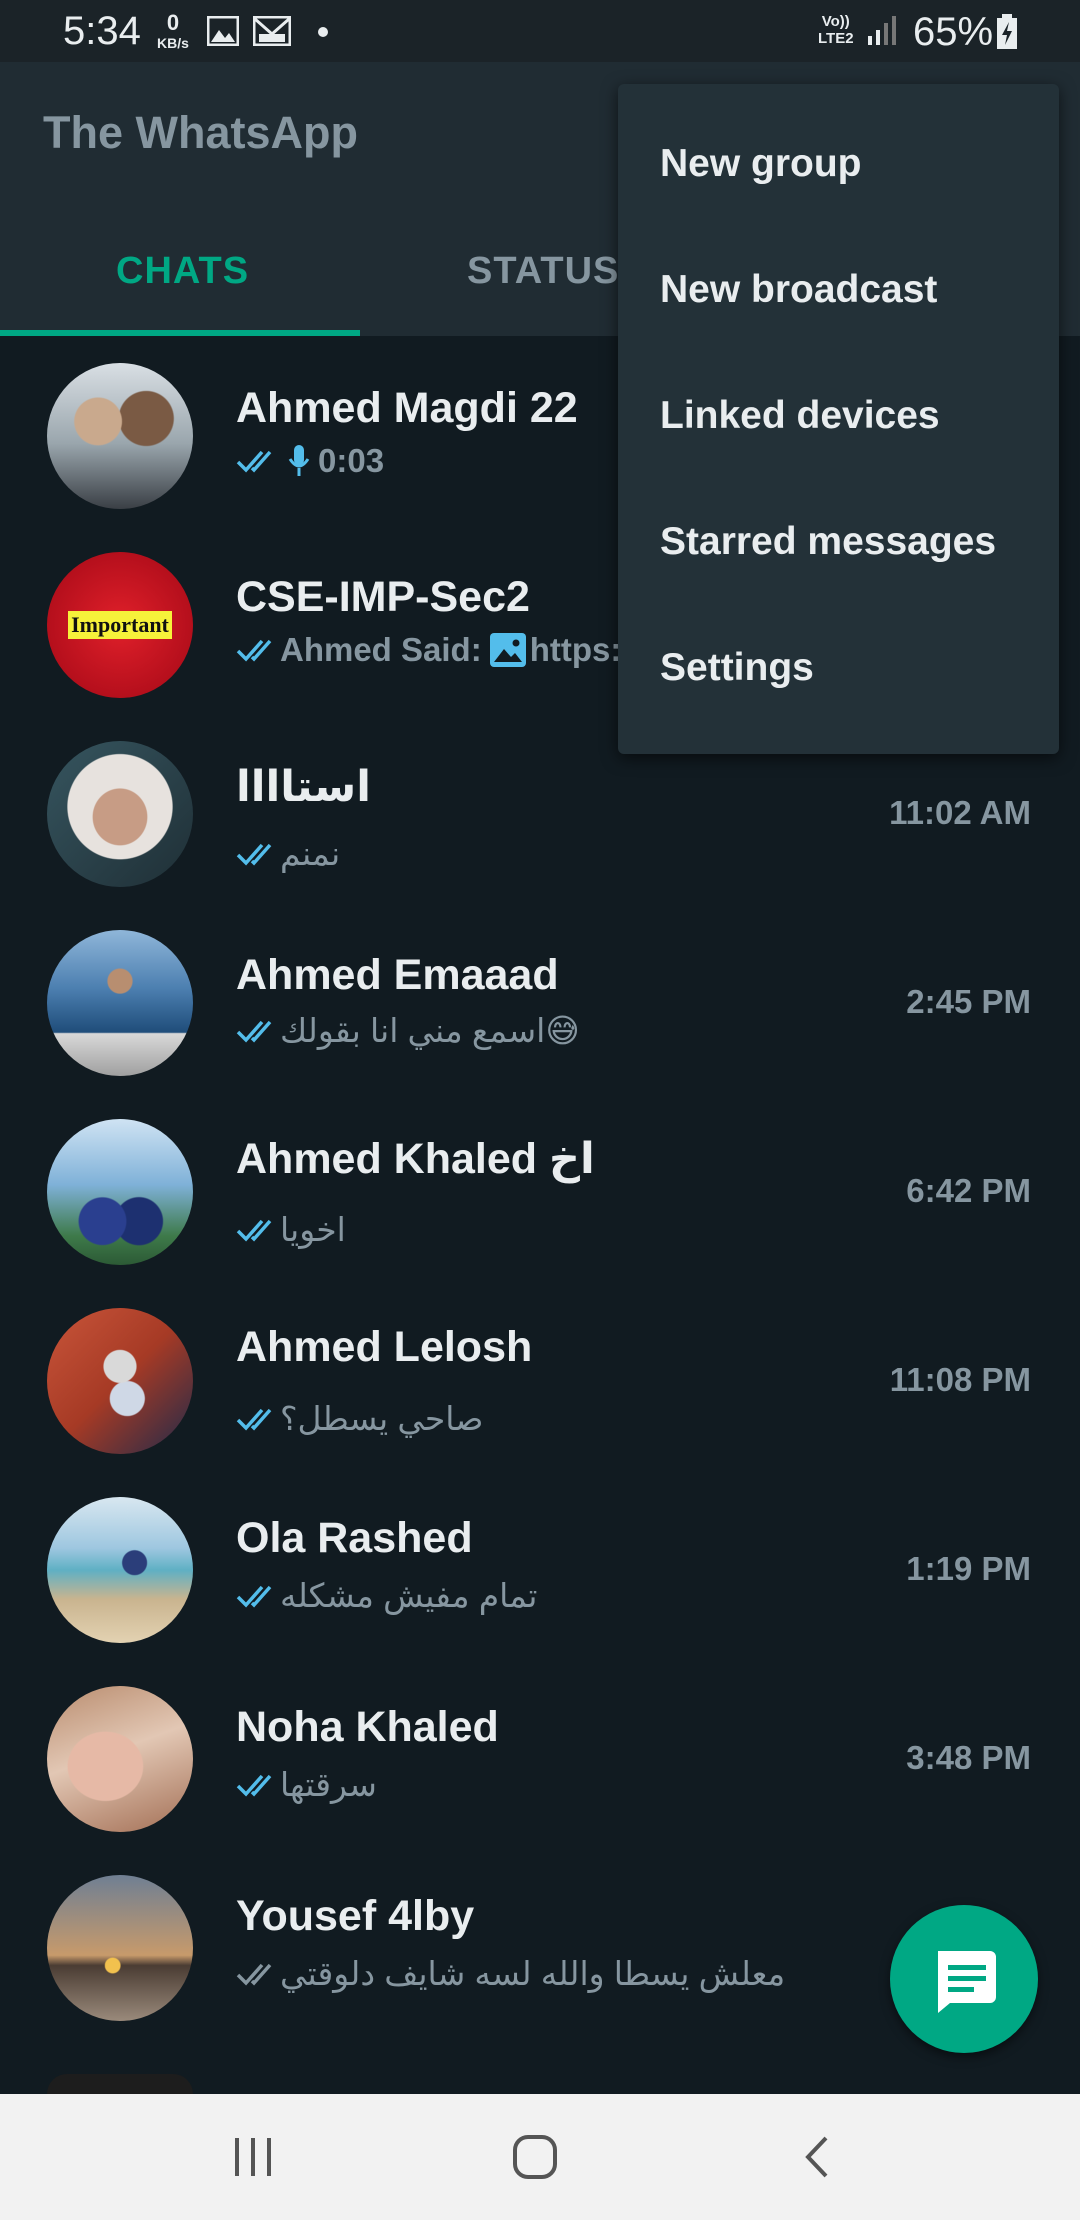  What do you see at coordinates (761, 164) in the screenshot?
I see `menu-item-new-group: New group` at bounding box center [761, 164].